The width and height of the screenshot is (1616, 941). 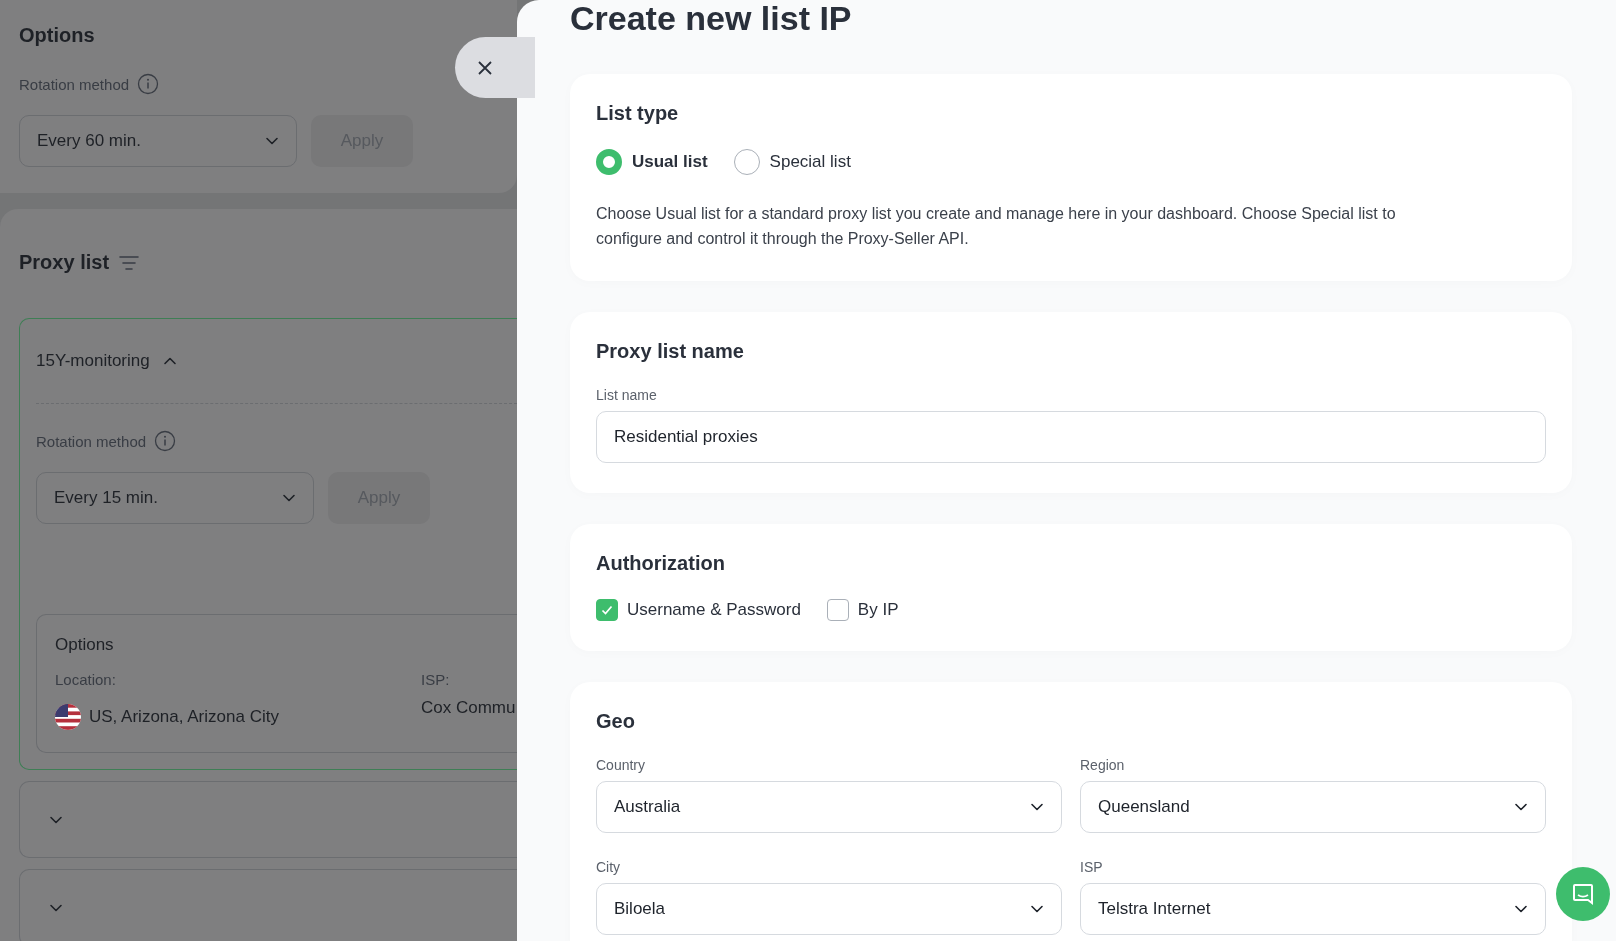 I want to click on description-text: Choose Usual list for a standard proxy list you create and manage here in your dashboard. Choose Special list to configure and control it through the Proxy-Seller API., so click(x=996, y=226).